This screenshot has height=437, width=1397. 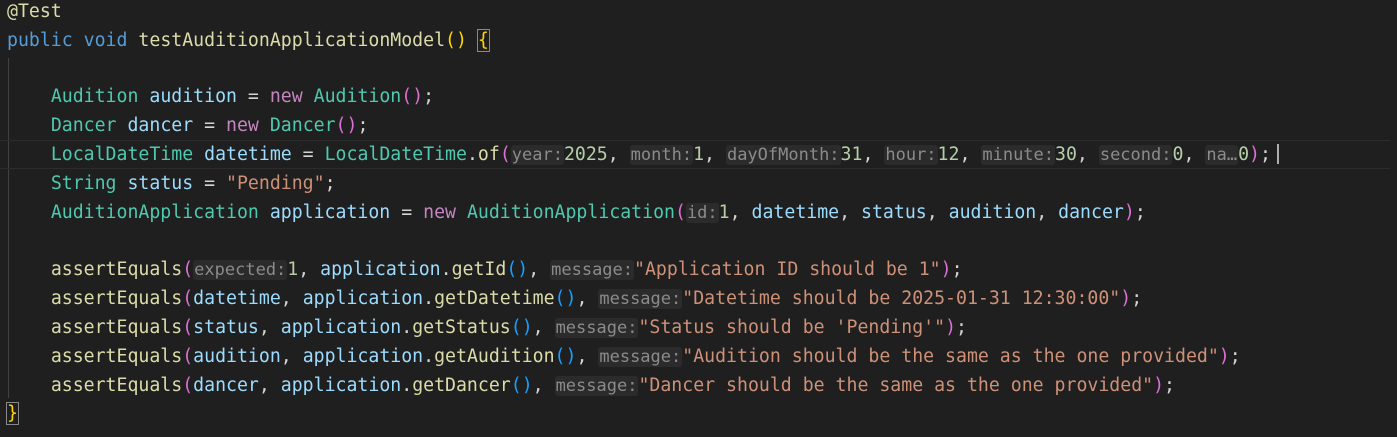 What do you see at coordinates (901, 298) in the screenshot?
I see `string-literal: "Datetime should be 2025-01-31 12:30:00"` at bounding box center [901, 298].